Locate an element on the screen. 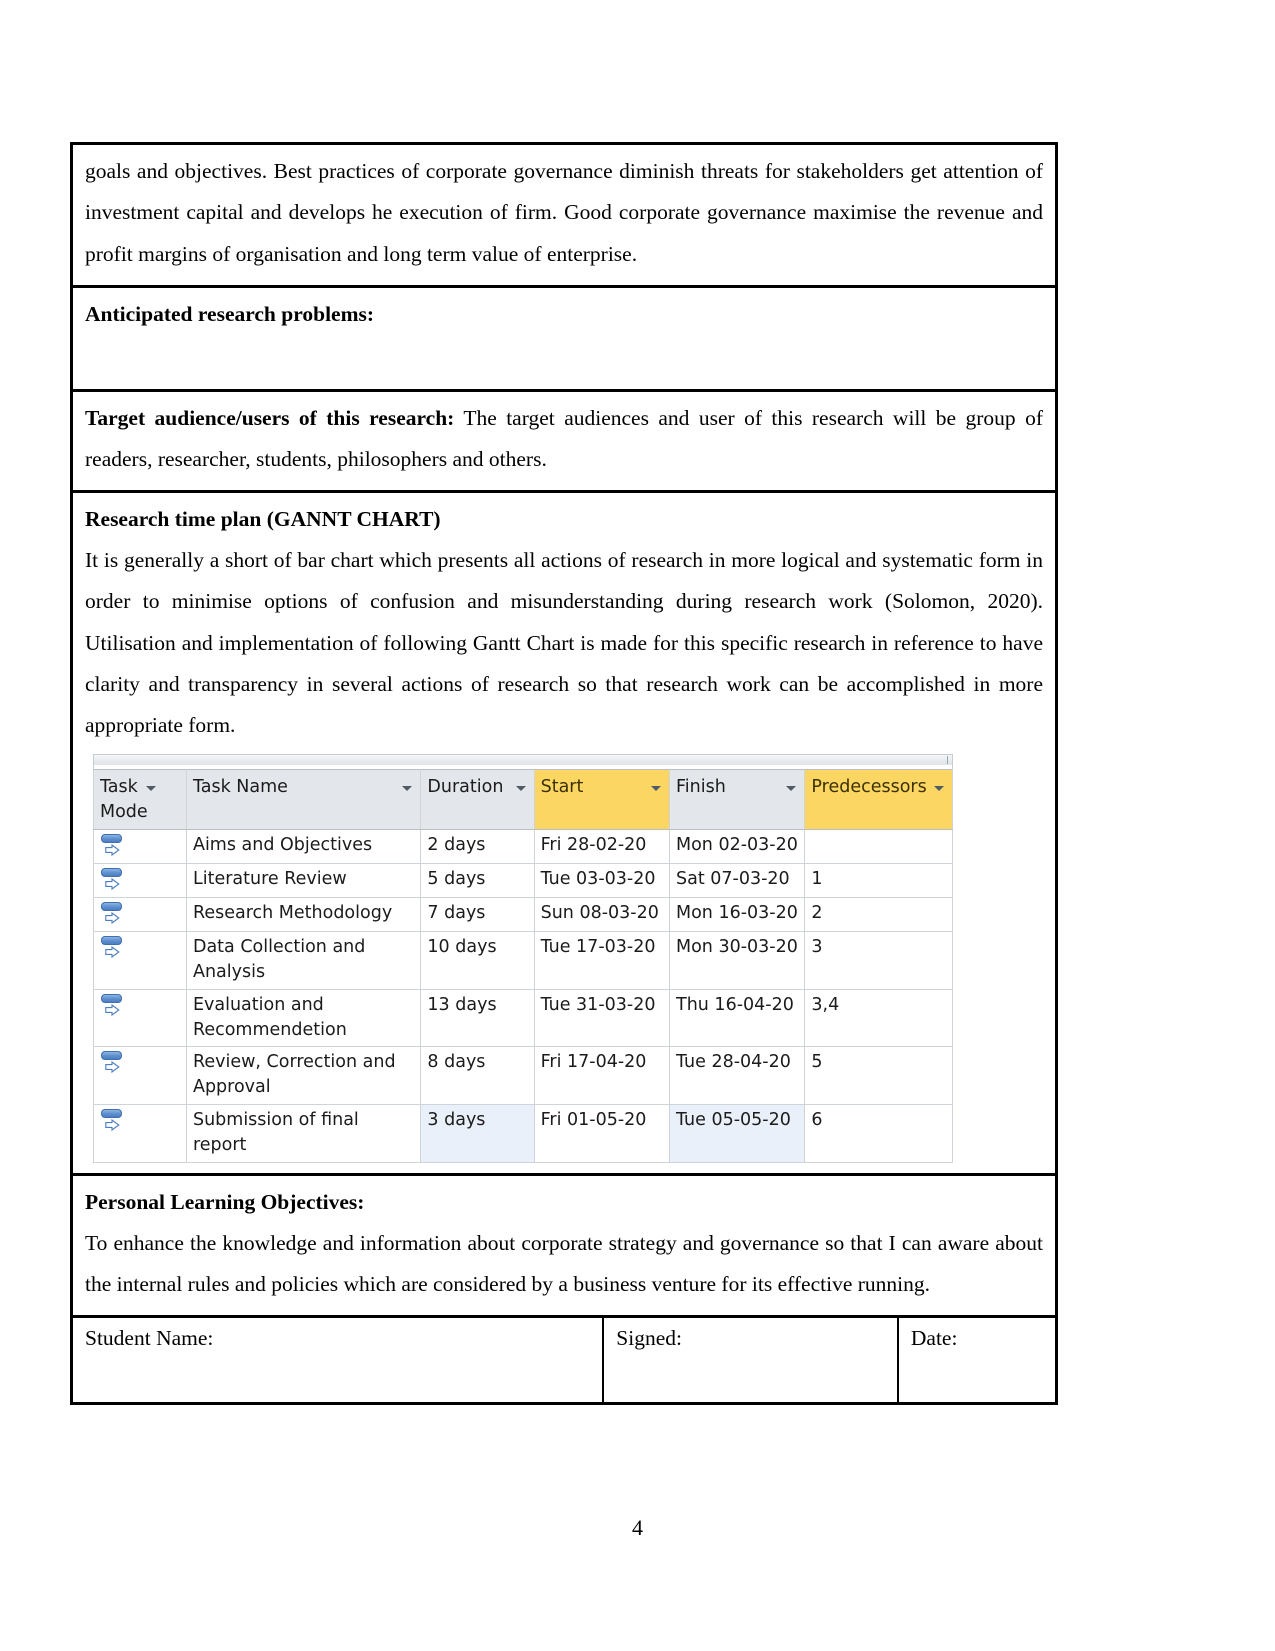 The image size is (1275, 1651). task-start-cell: Tue 03-03-20 is located at coordinates (602, 881).